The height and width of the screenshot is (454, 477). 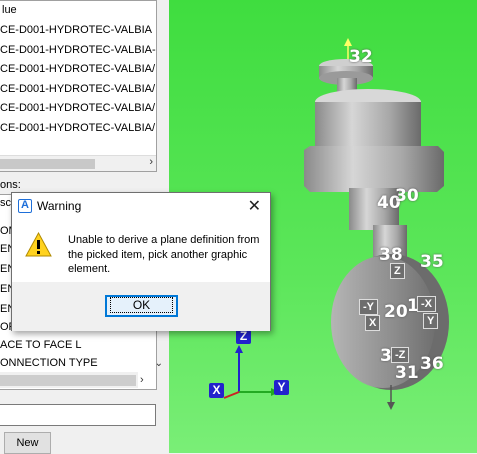 What do you see at coordinates (141, 206) in the screenshot?
I see `dialog-titlebar: A Warning ✕` at bounding box center [141, 206].